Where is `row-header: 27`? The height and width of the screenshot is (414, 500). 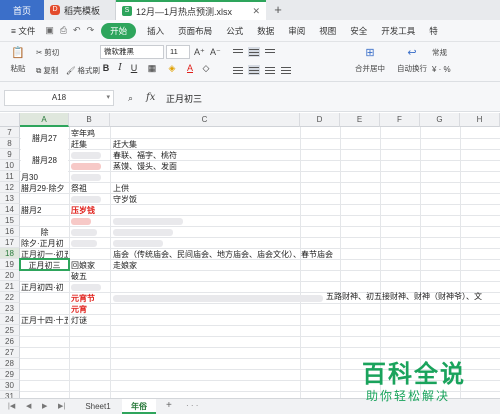 row-header: 27 is located at coordinates (10, 352).